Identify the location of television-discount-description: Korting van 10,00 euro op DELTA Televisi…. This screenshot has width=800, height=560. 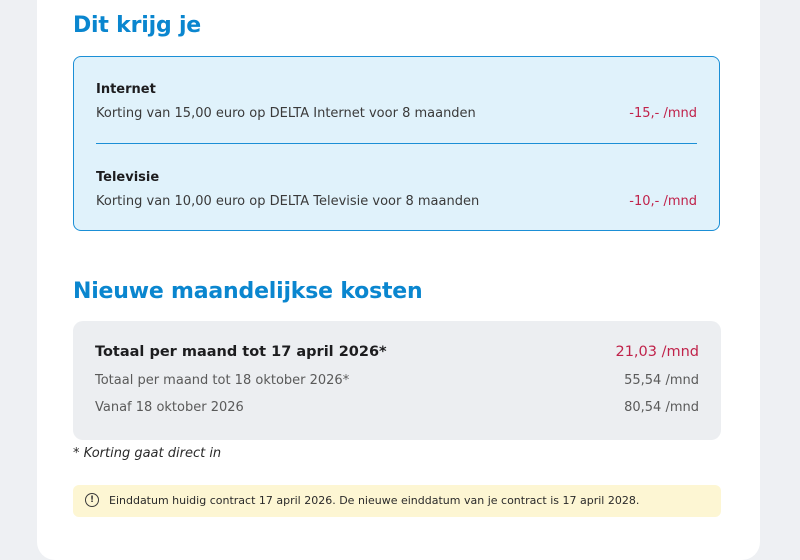
(288, 201).